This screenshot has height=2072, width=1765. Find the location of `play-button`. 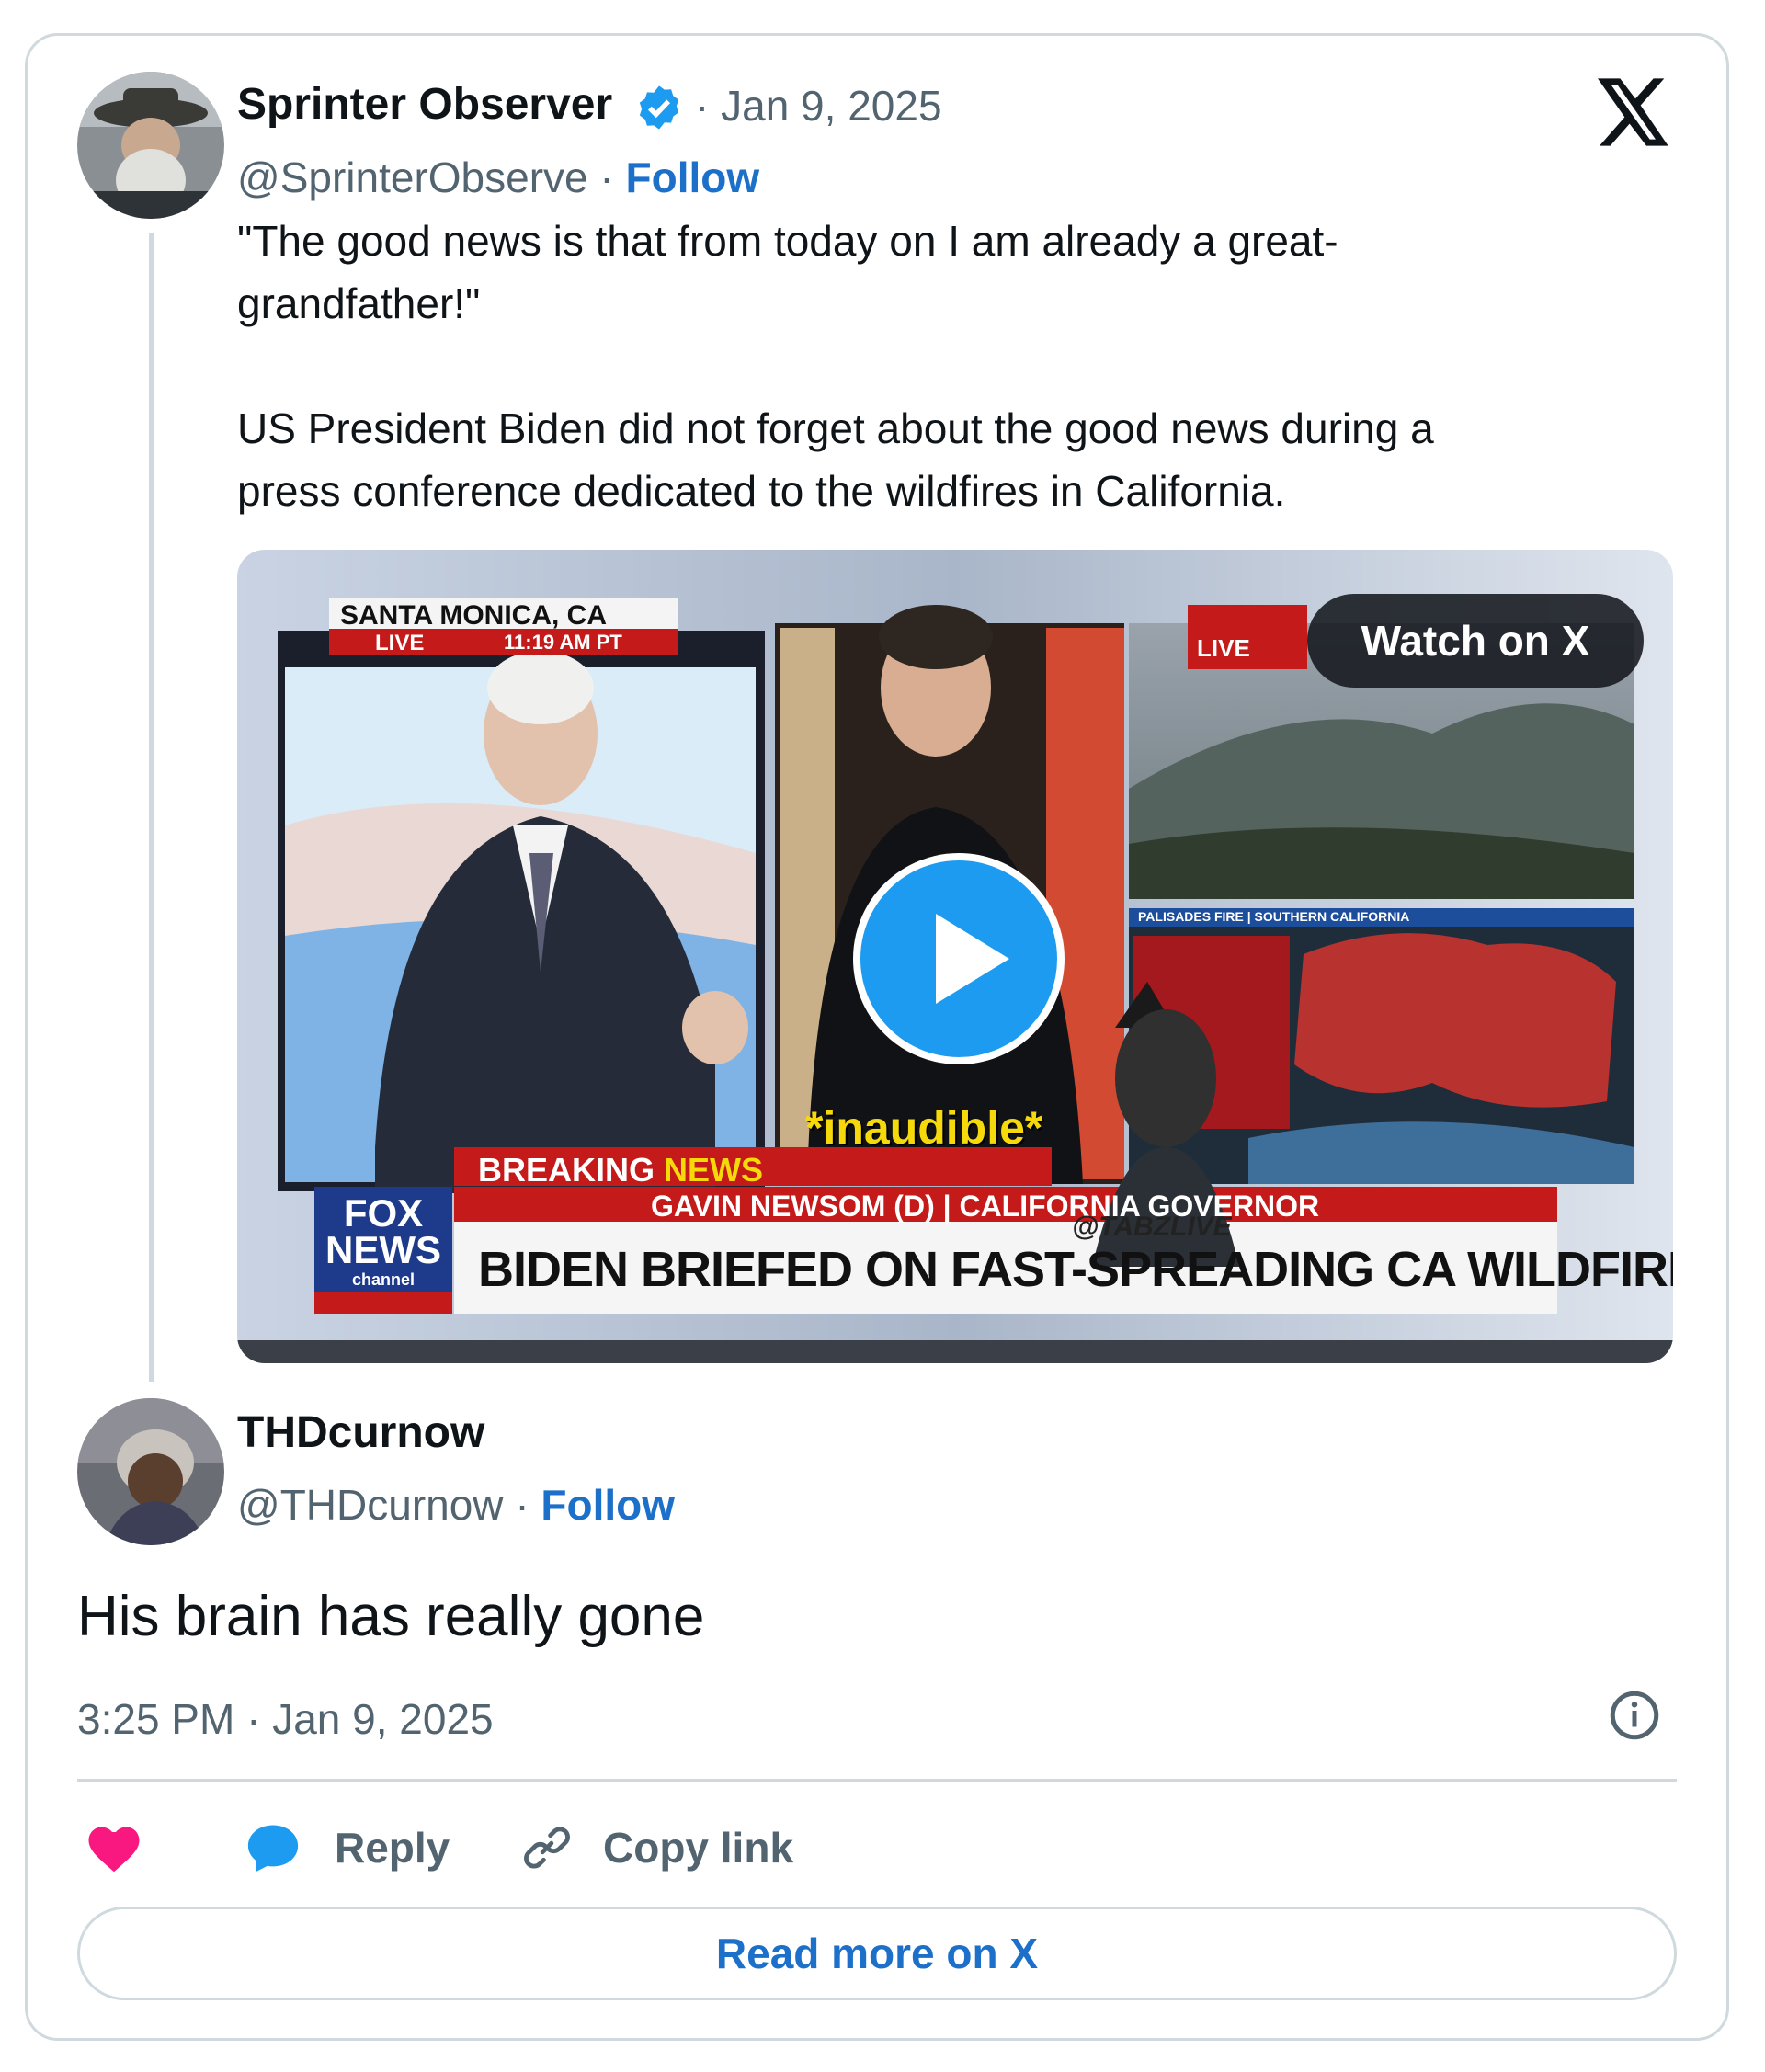

play-button is located at coordinates (959, 959).